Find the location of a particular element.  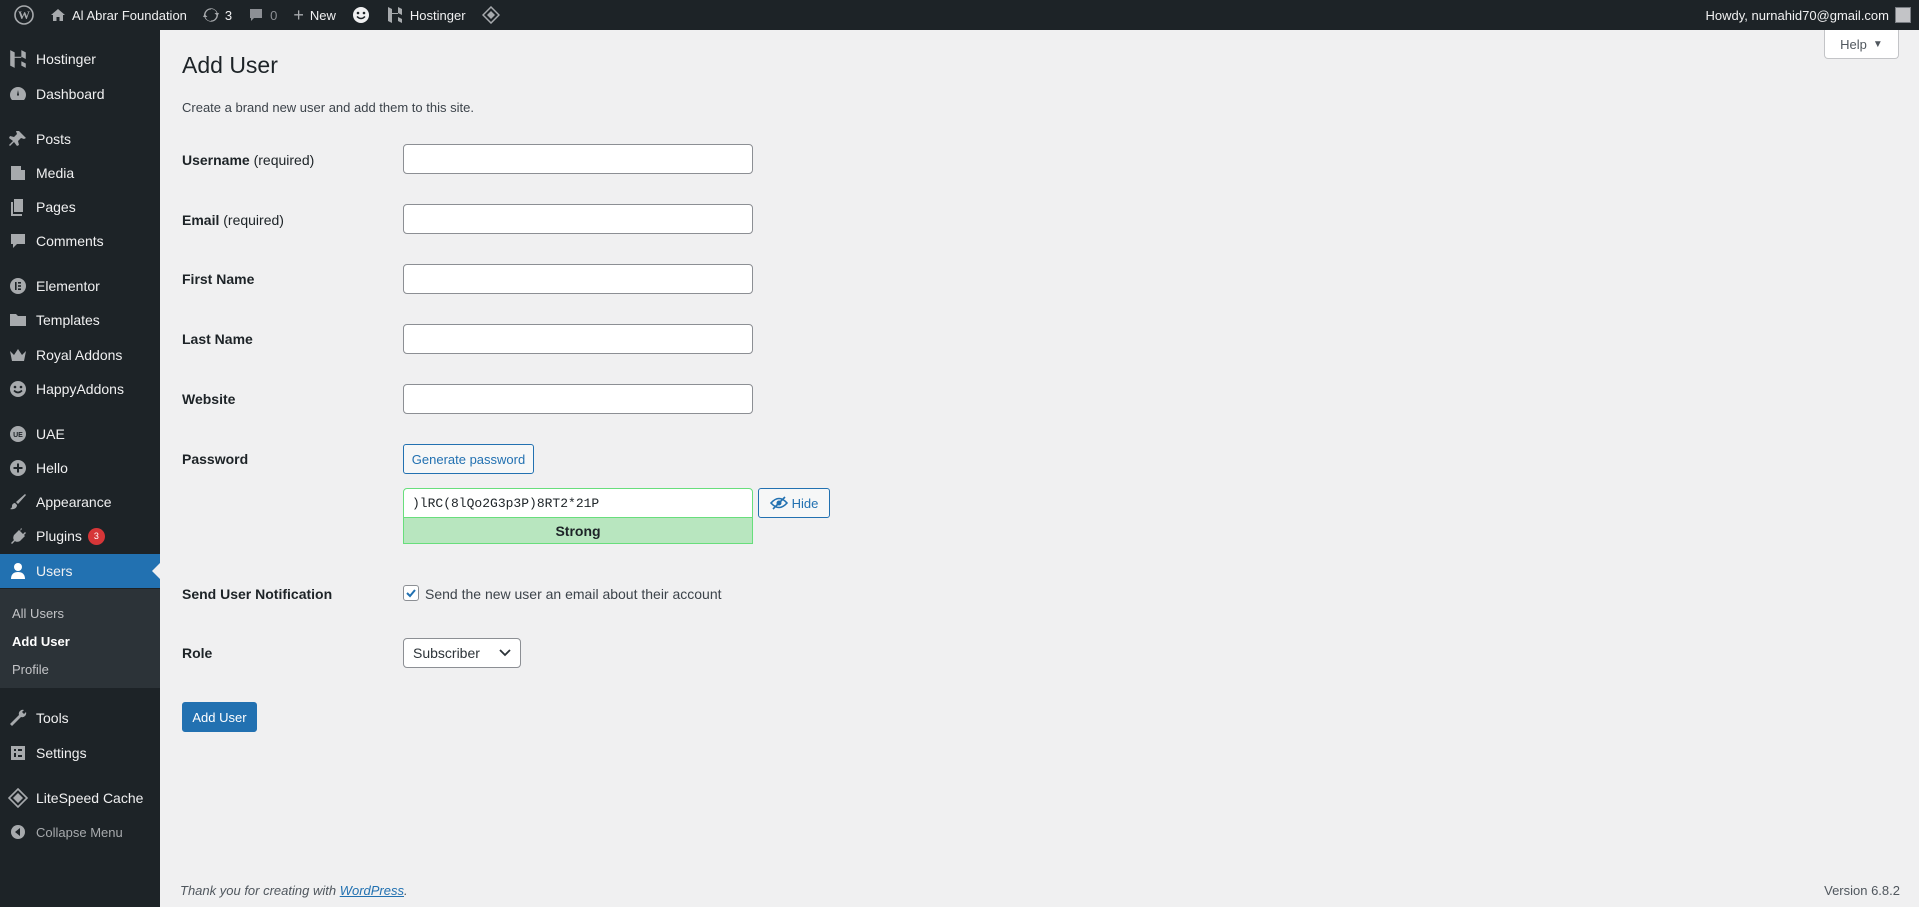

sidebar-item-comments: Comments is located at coordinates (80, 241).